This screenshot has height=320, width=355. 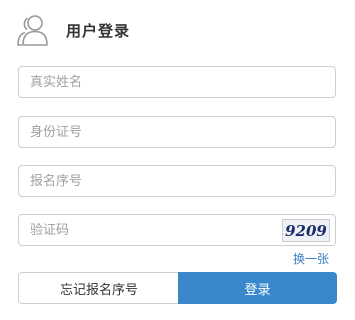 I want to click on captcha-image: 9209, so click(x=306, y=230).